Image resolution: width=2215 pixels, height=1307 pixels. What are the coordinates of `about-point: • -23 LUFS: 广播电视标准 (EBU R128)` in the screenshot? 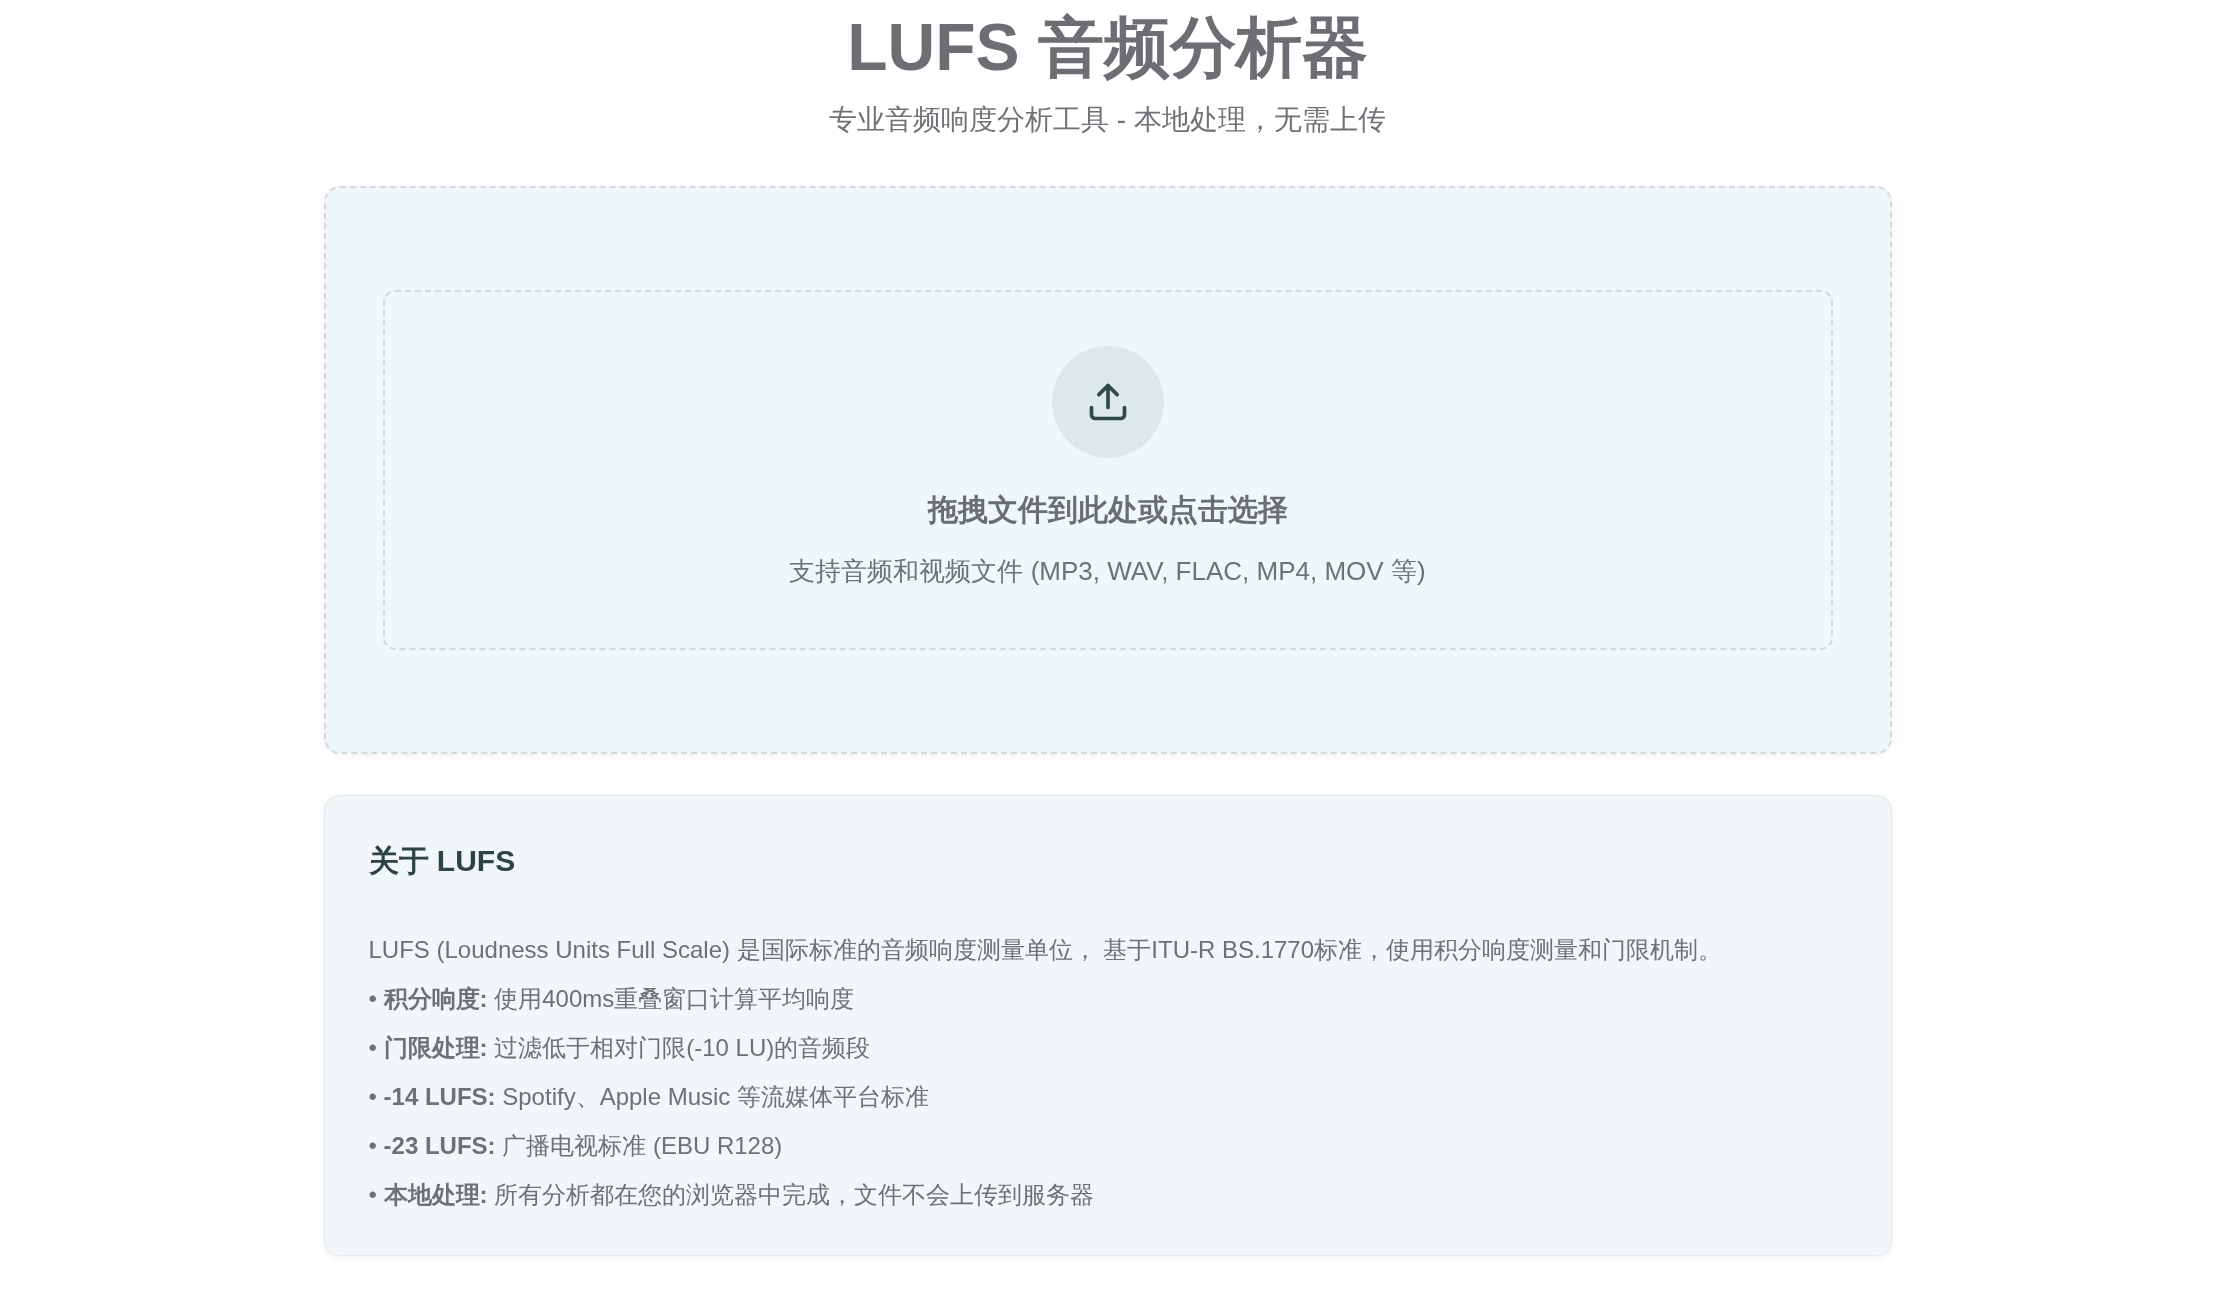 It's located at (576, 1146).